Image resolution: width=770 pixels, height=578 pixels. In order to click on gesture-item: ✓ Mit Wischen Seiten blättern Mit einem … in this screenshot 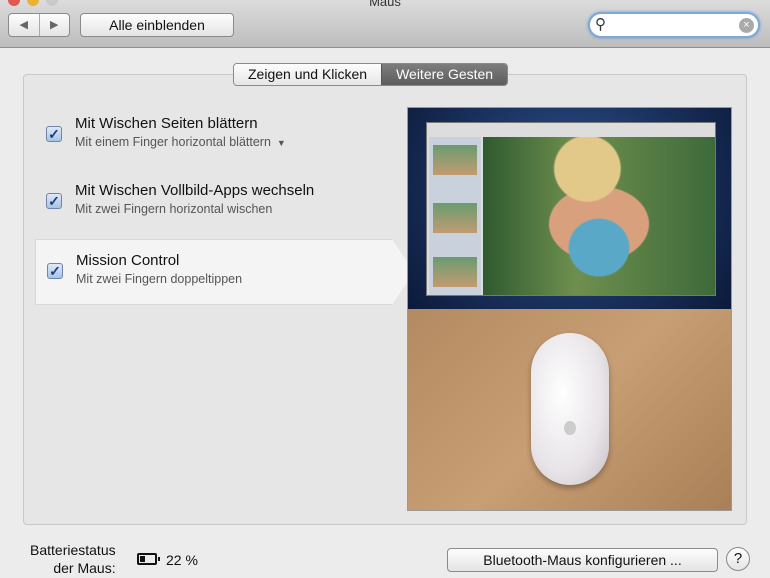, I will do `click(213, 136)`.